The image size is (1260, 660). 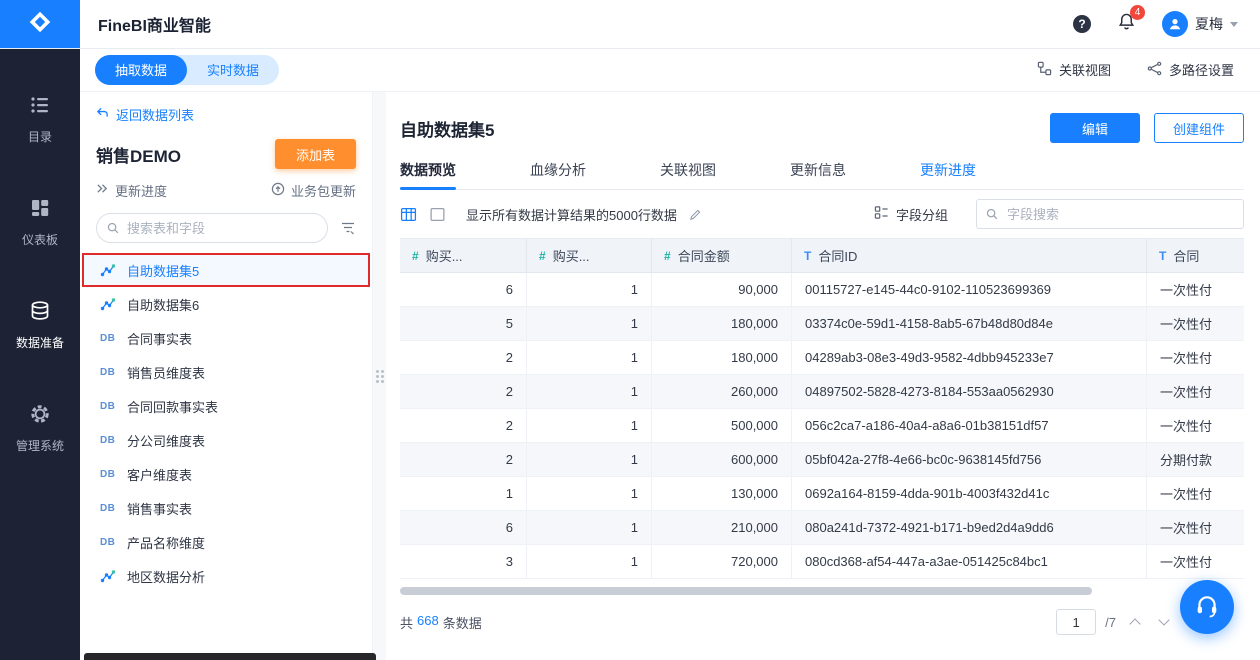 I want to click on filter-icon, so click(x=348, y=228).